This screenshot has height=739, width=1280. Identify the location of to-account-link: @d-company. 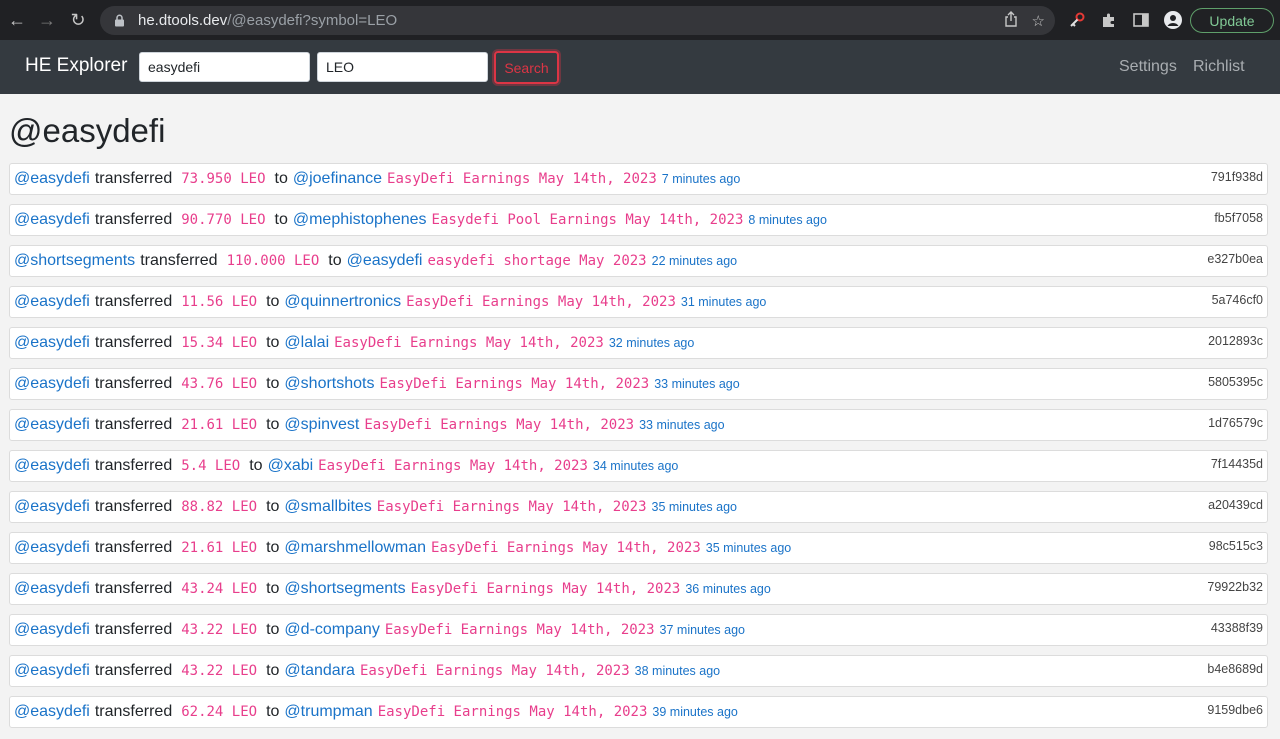
(331, 630).